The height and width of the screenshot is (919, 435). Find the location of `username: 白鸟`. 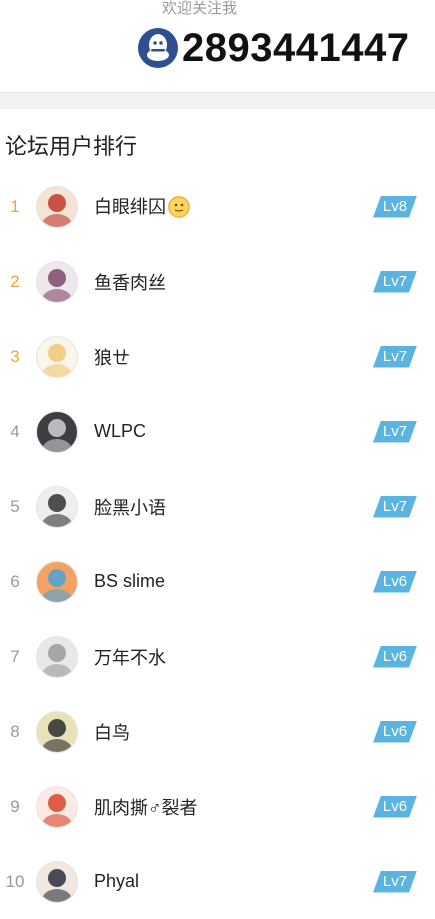

username: 白鸟 is located at coordinates (112, 732).